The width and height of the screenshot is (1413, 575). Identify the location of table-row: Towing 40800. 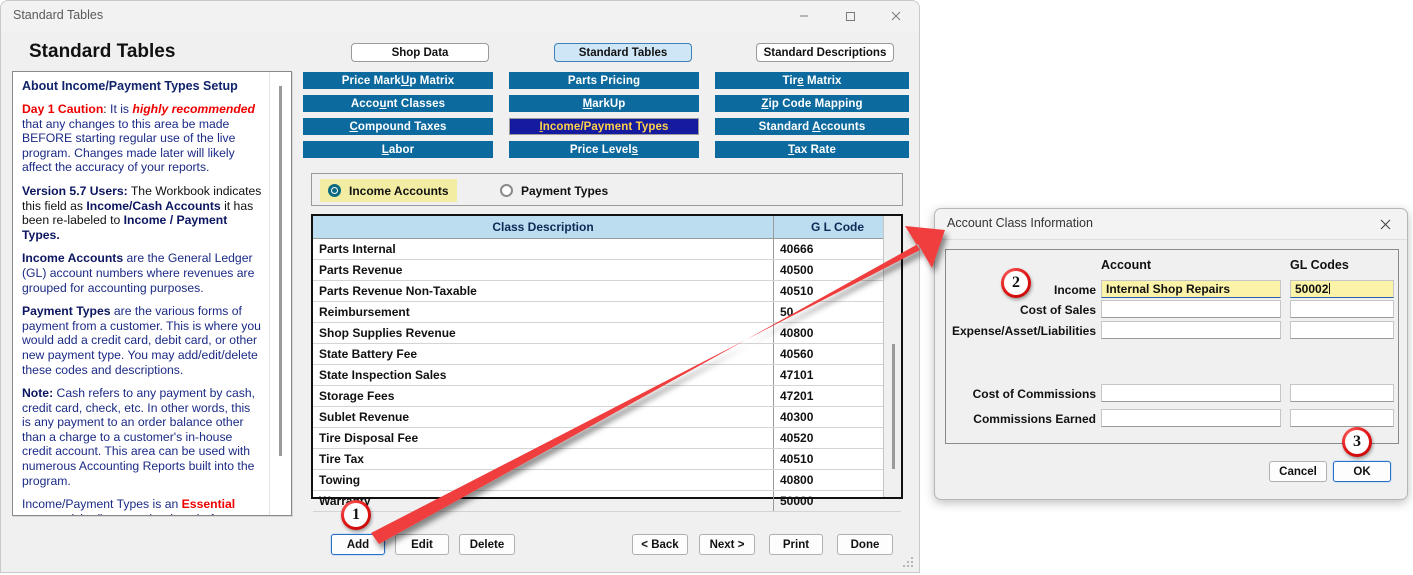
(607, 480).